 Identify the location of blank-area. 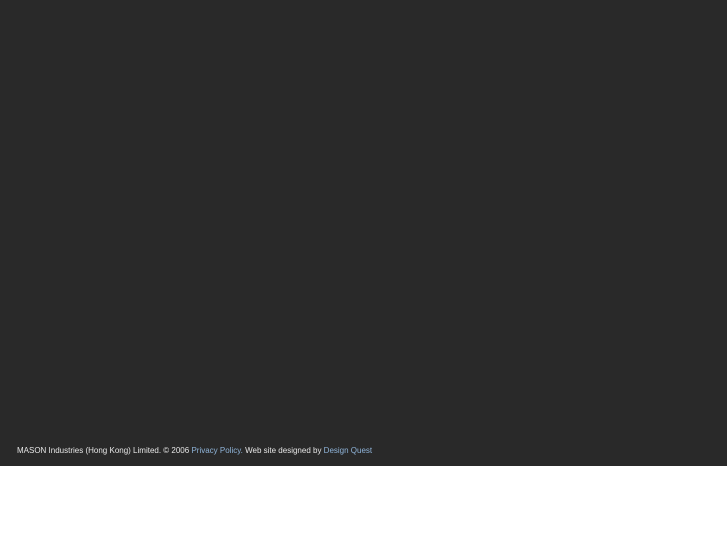
(363, 505).